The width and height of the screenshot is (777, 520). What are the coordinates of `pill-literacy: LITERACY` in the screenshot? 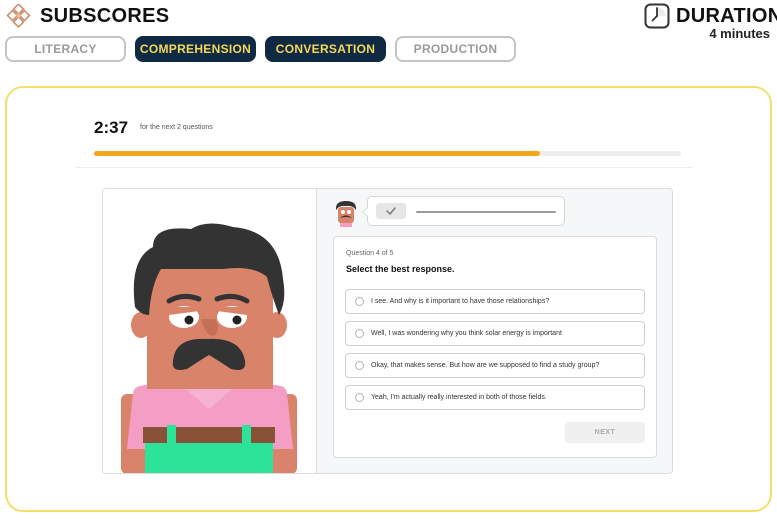 It's located at (65, 49).